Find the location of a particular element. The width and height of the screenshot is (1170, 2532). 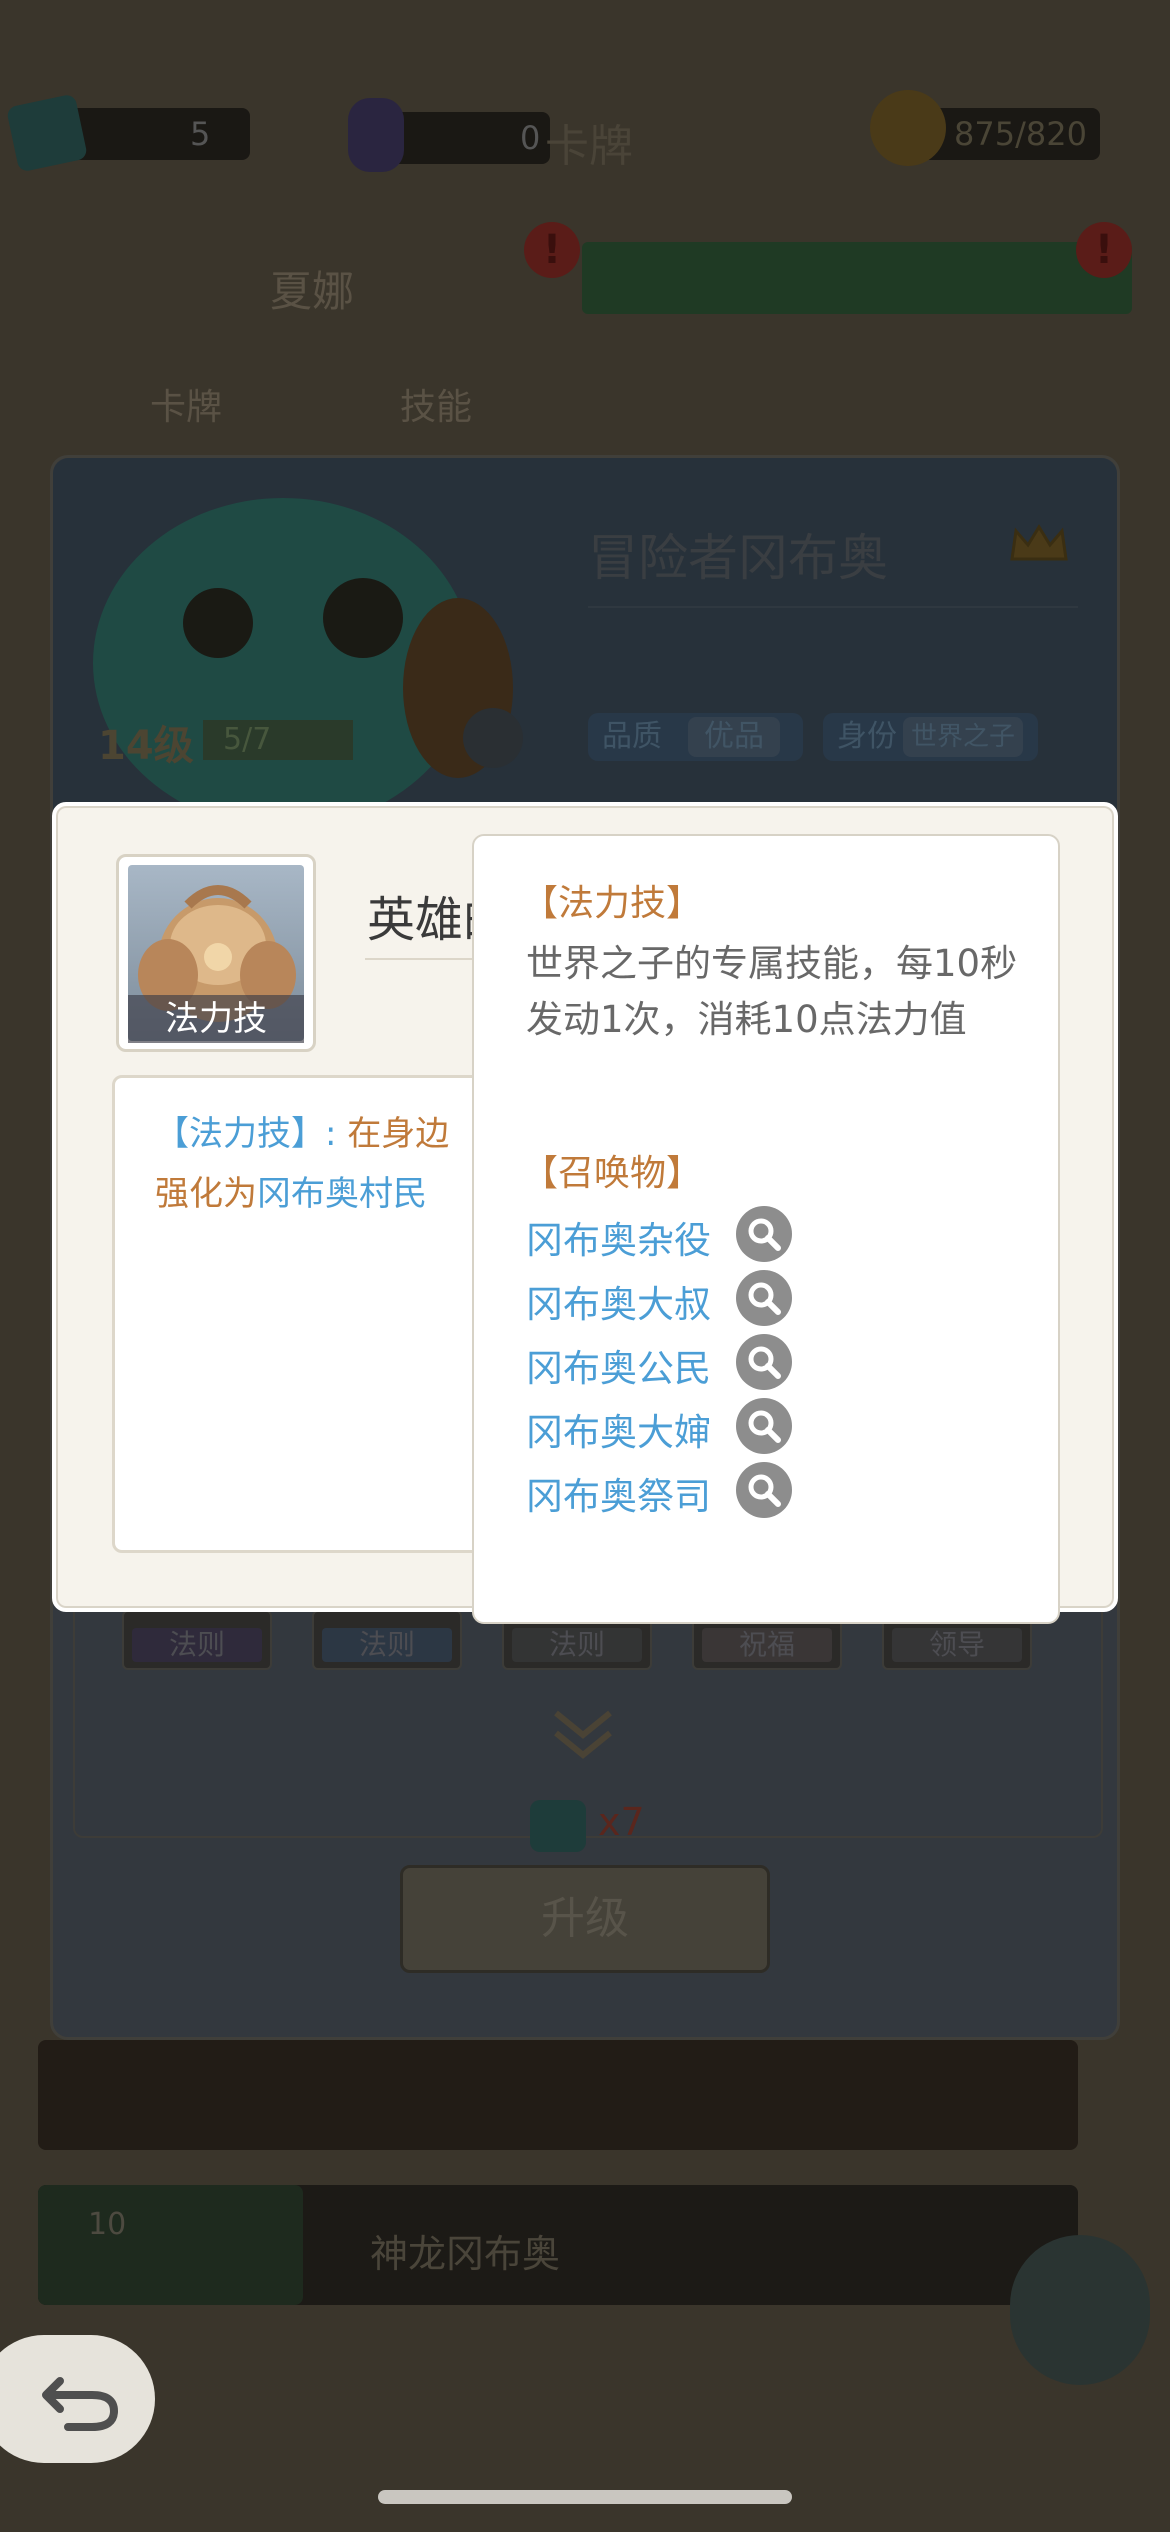

list-row-2-thumb is located at coordinates (170, 2245).